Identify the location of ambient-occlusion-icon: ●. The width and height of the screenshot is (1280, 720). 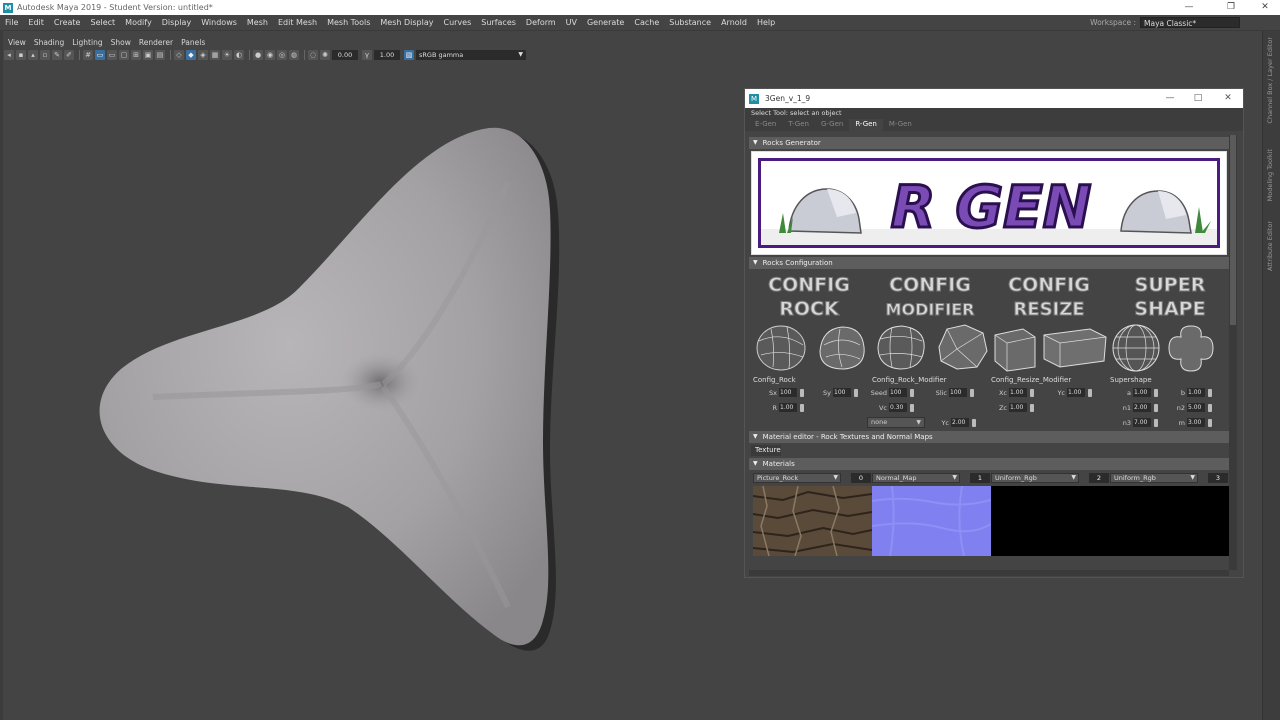
(258, 54).